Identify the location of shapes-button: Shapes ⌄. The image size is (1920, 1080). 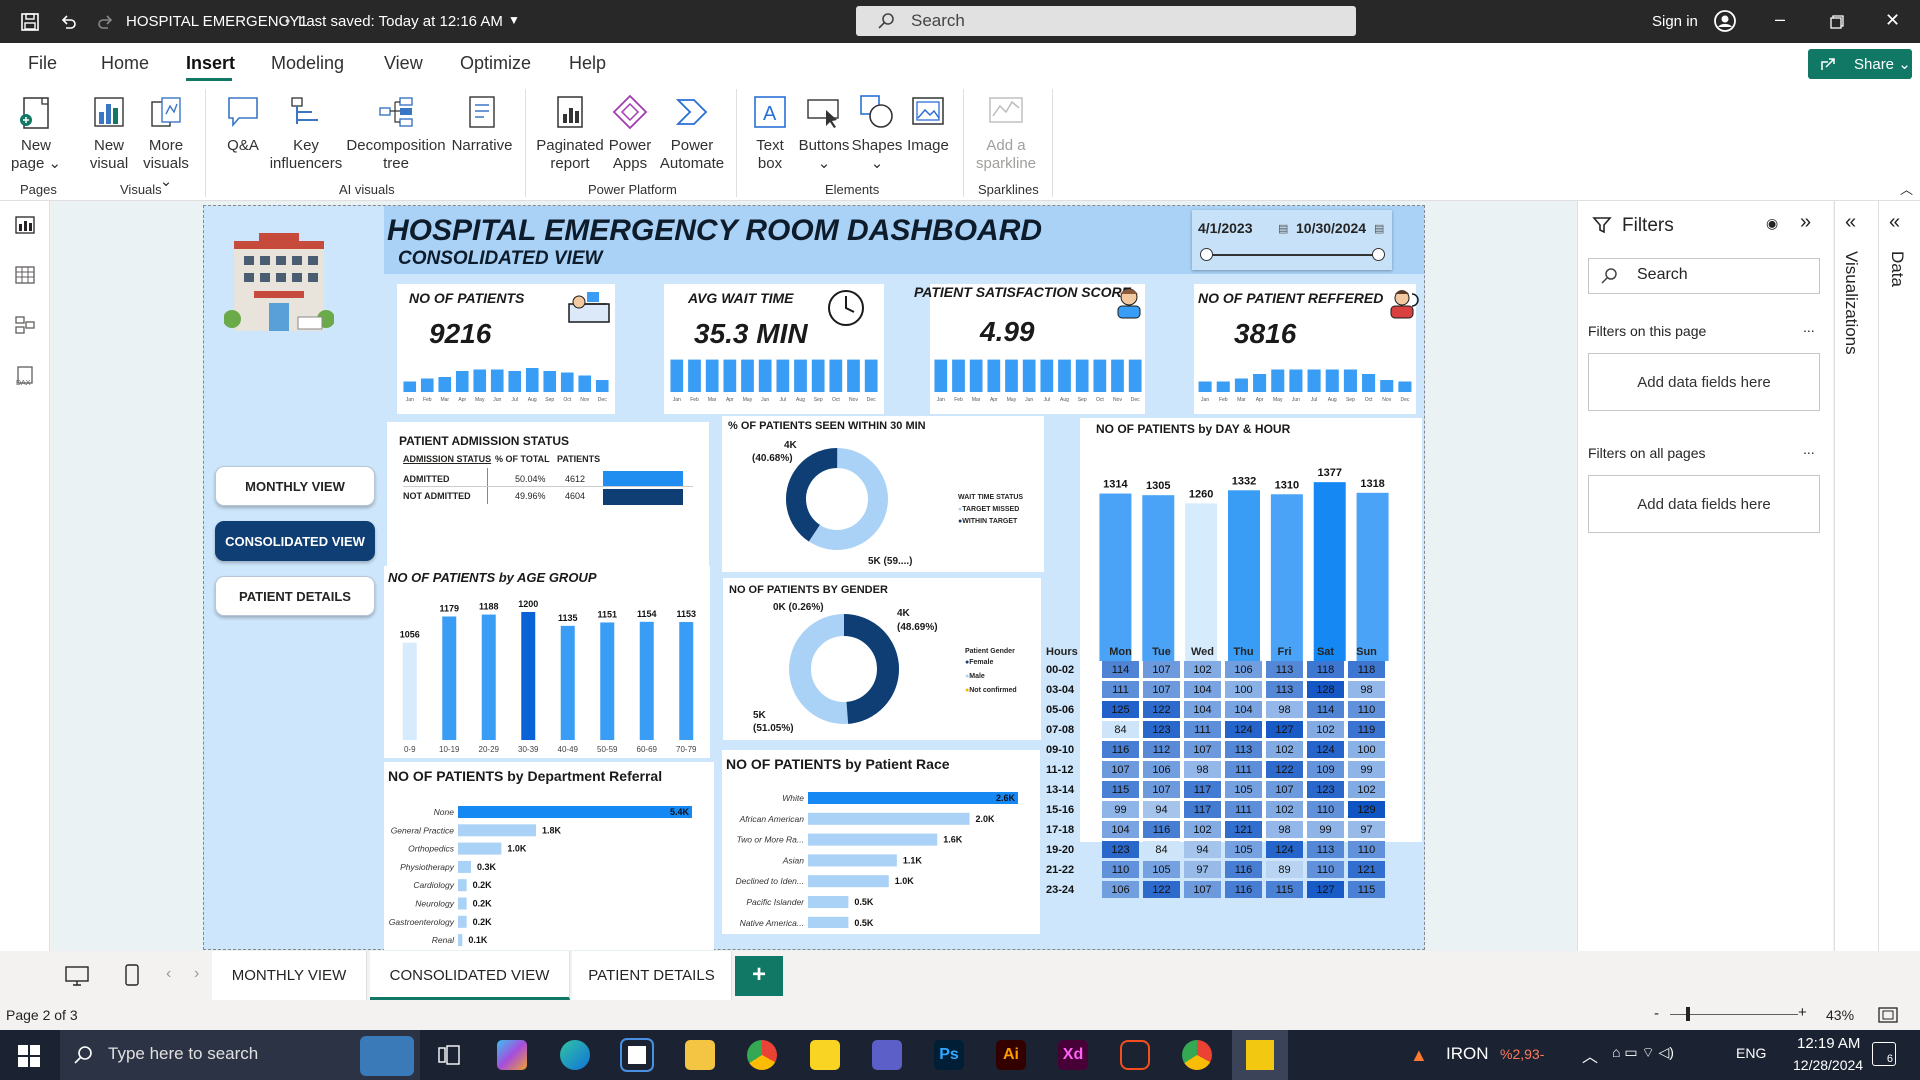
(877, 128).